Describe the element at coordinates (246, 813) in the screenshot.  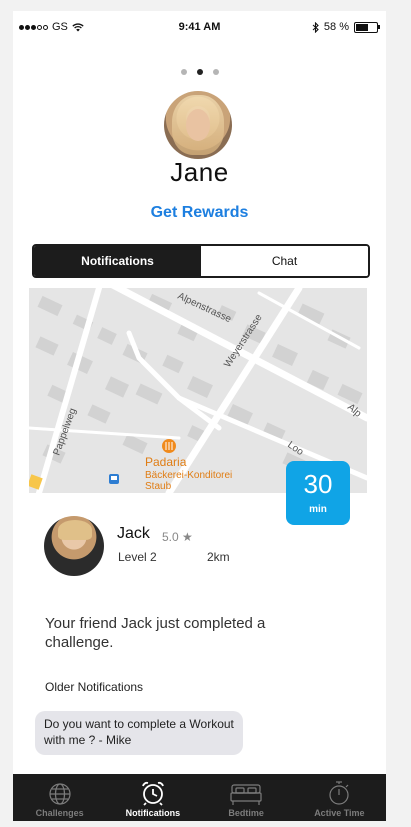
I see `tab-label: Bedtime` at that location.